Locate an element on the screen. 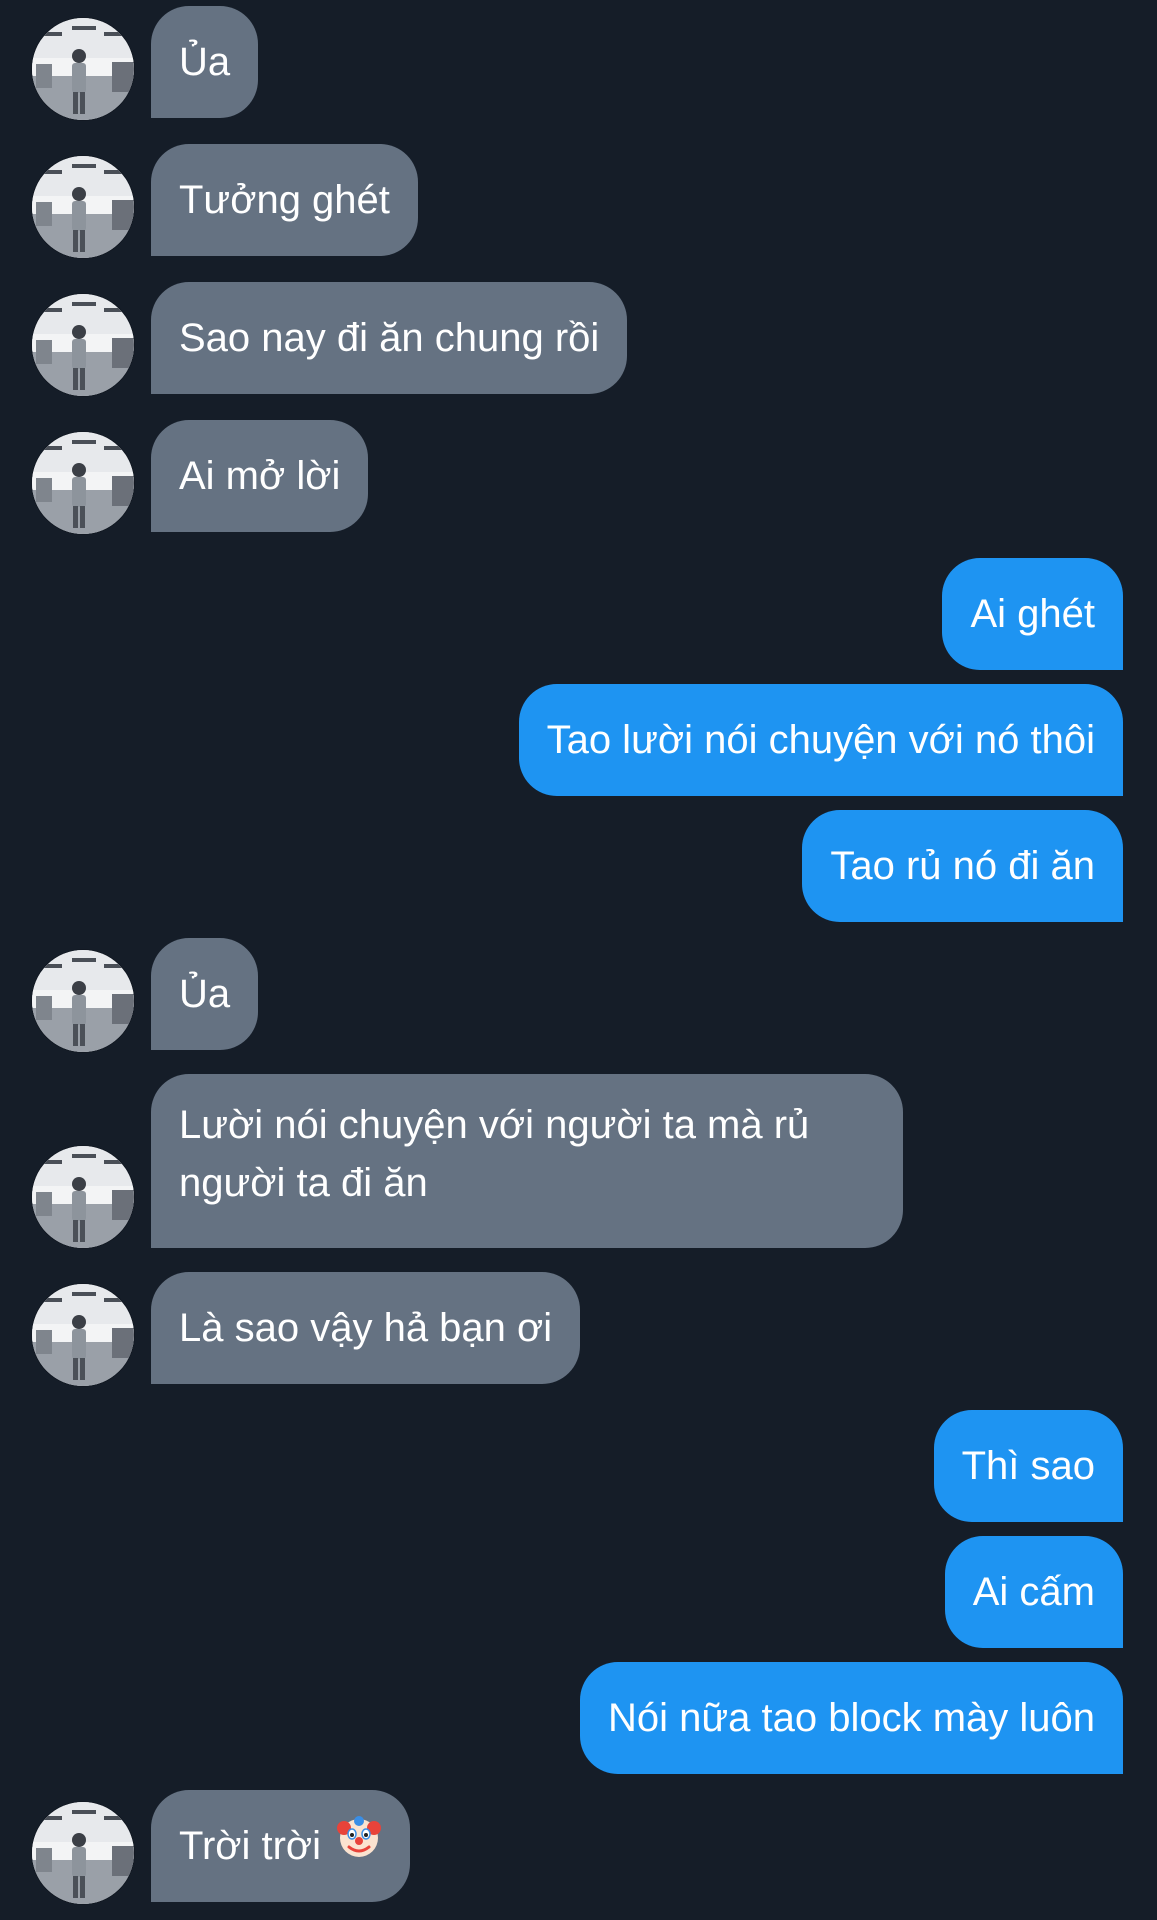  incoming-message-bubble: Trời trời is located at coordinates (281, 1846).